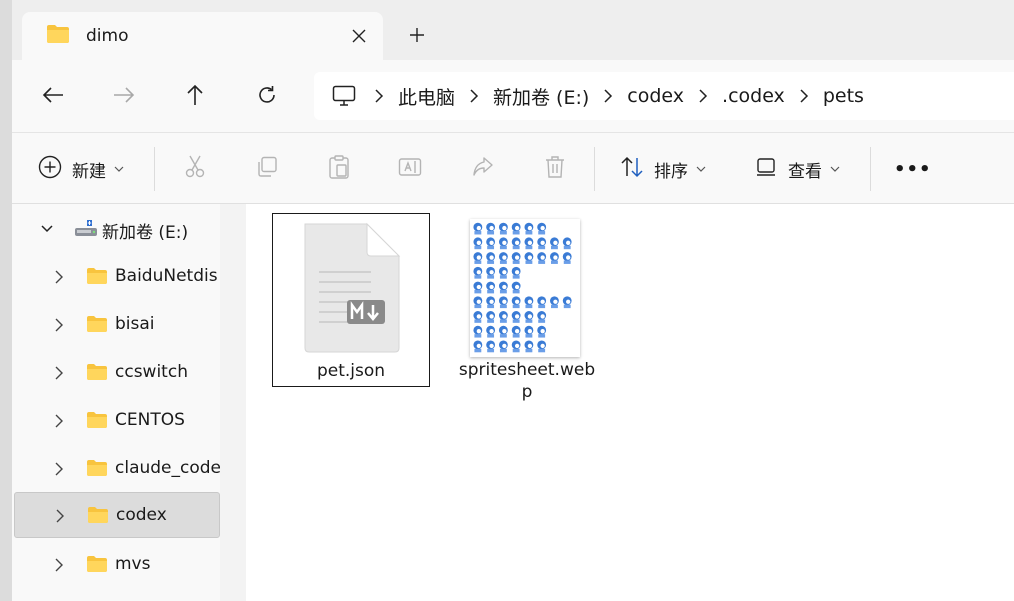 This screenshot has width=1014, height=601. What do you see at coordinates (805, 171) in the screenshot?
I see `view-button-label: 查看` at bounding box center [805, 171].